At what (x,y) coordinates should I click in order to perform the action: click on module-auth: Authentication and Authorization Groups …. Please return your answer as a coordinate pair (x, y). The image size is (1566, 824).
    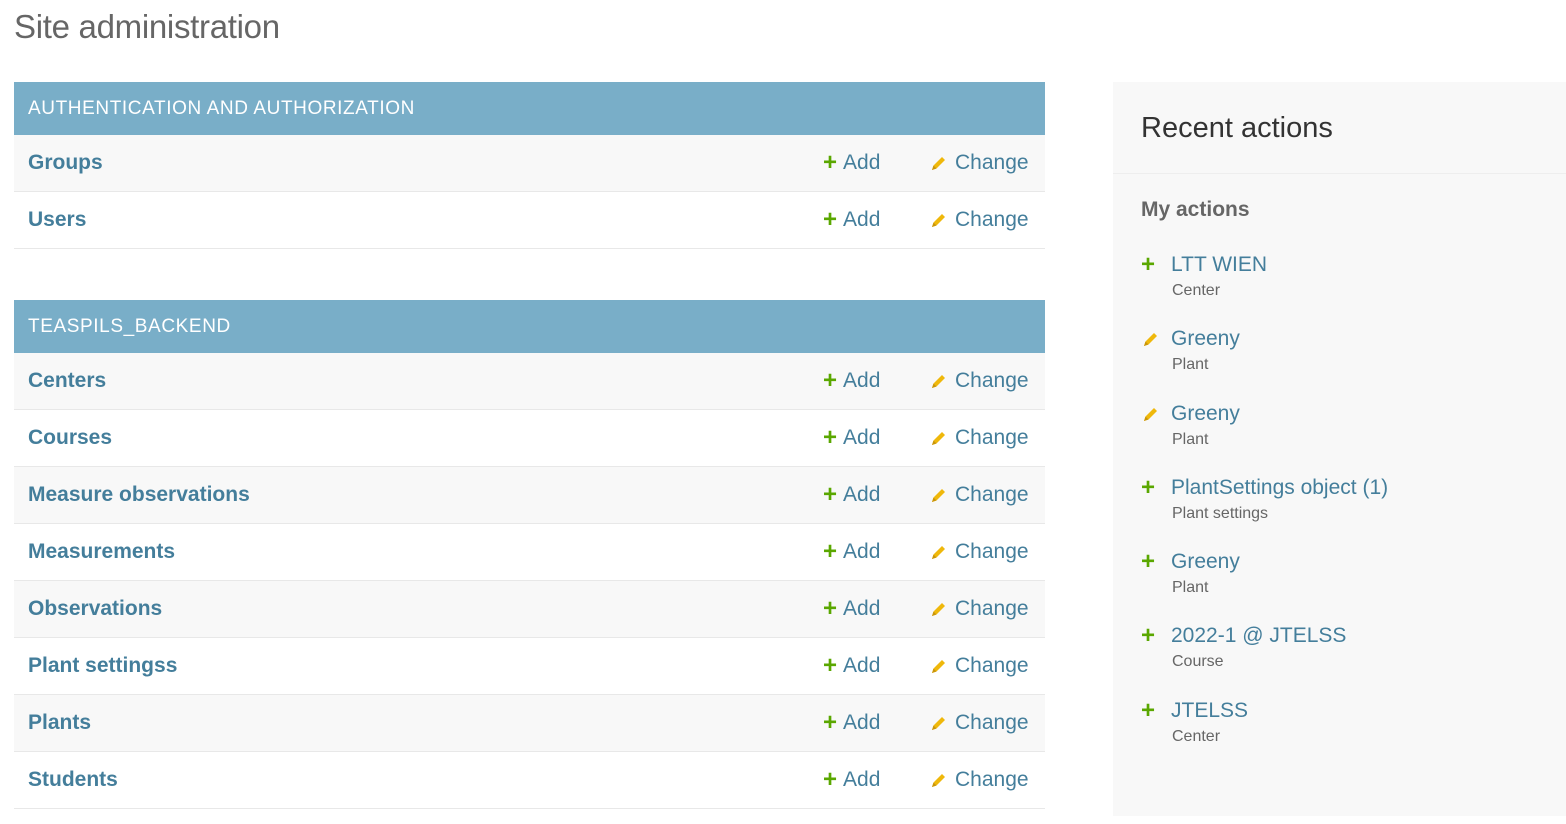
    Looking at the image, I should click on (529, 165).